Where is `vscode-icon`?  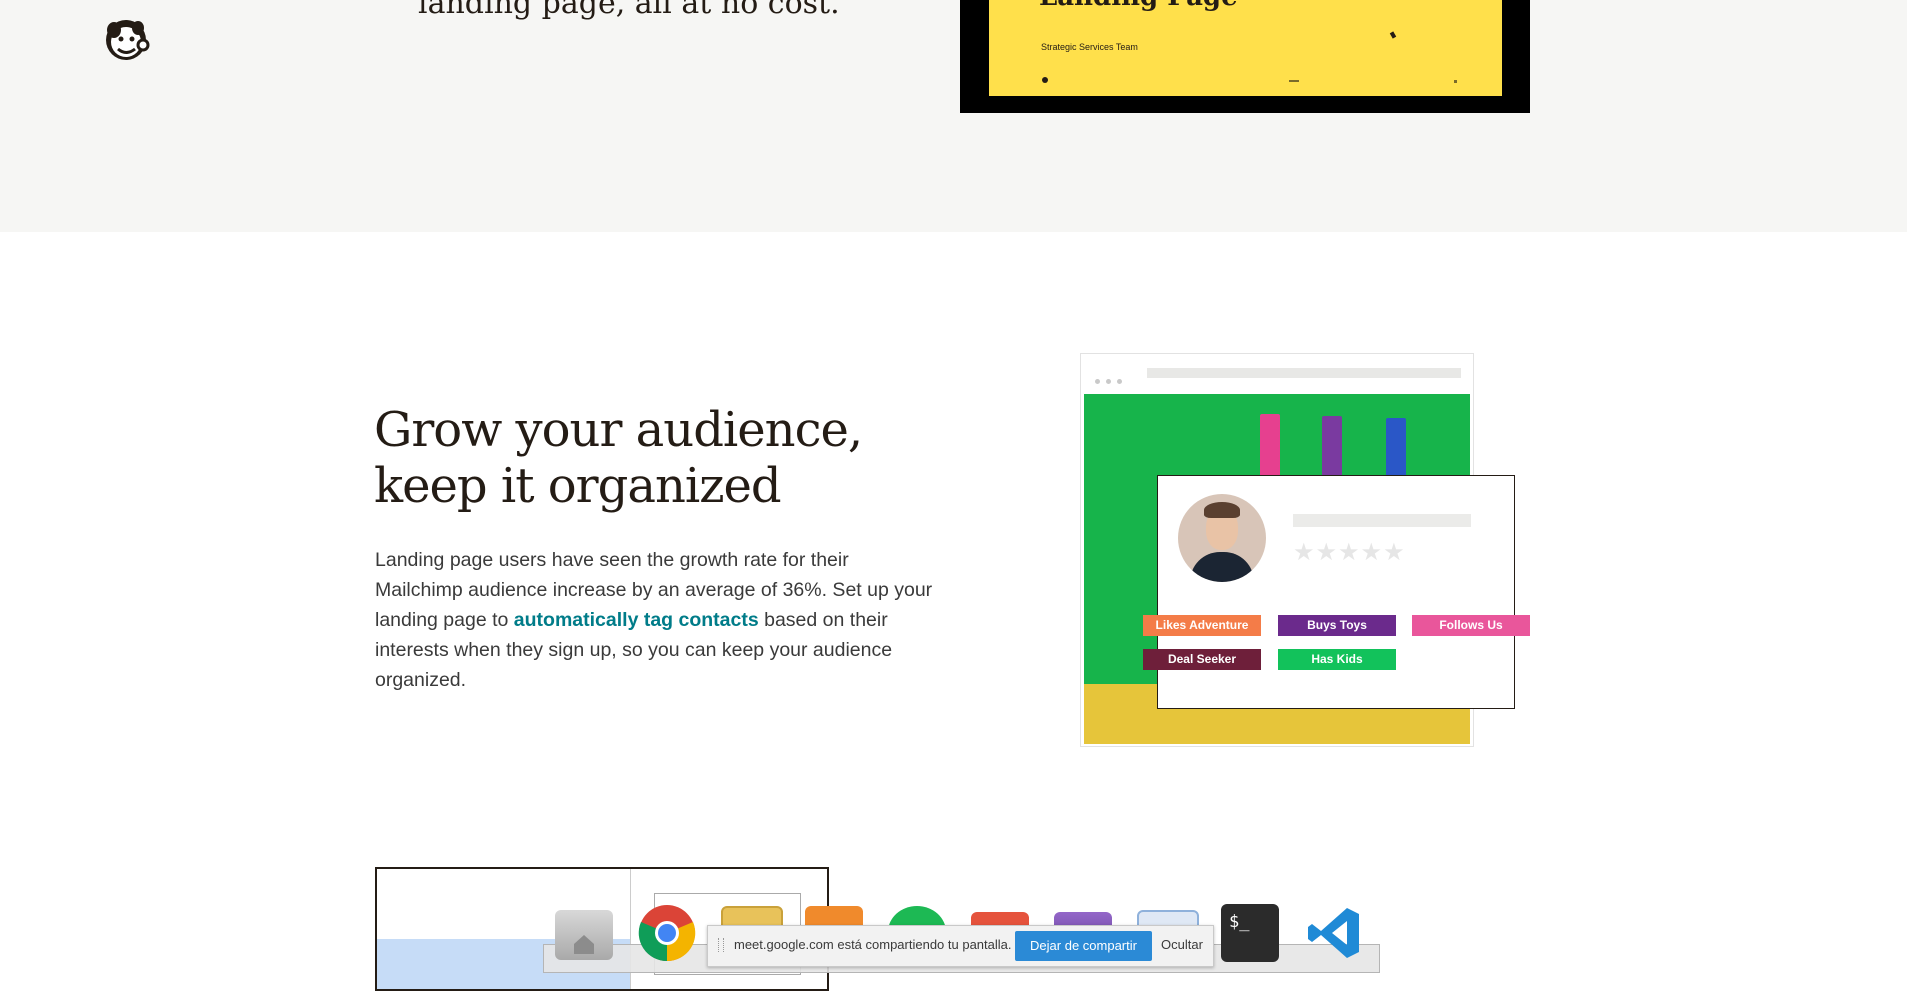 vscode-icon is located at coordinates (1334, 933).